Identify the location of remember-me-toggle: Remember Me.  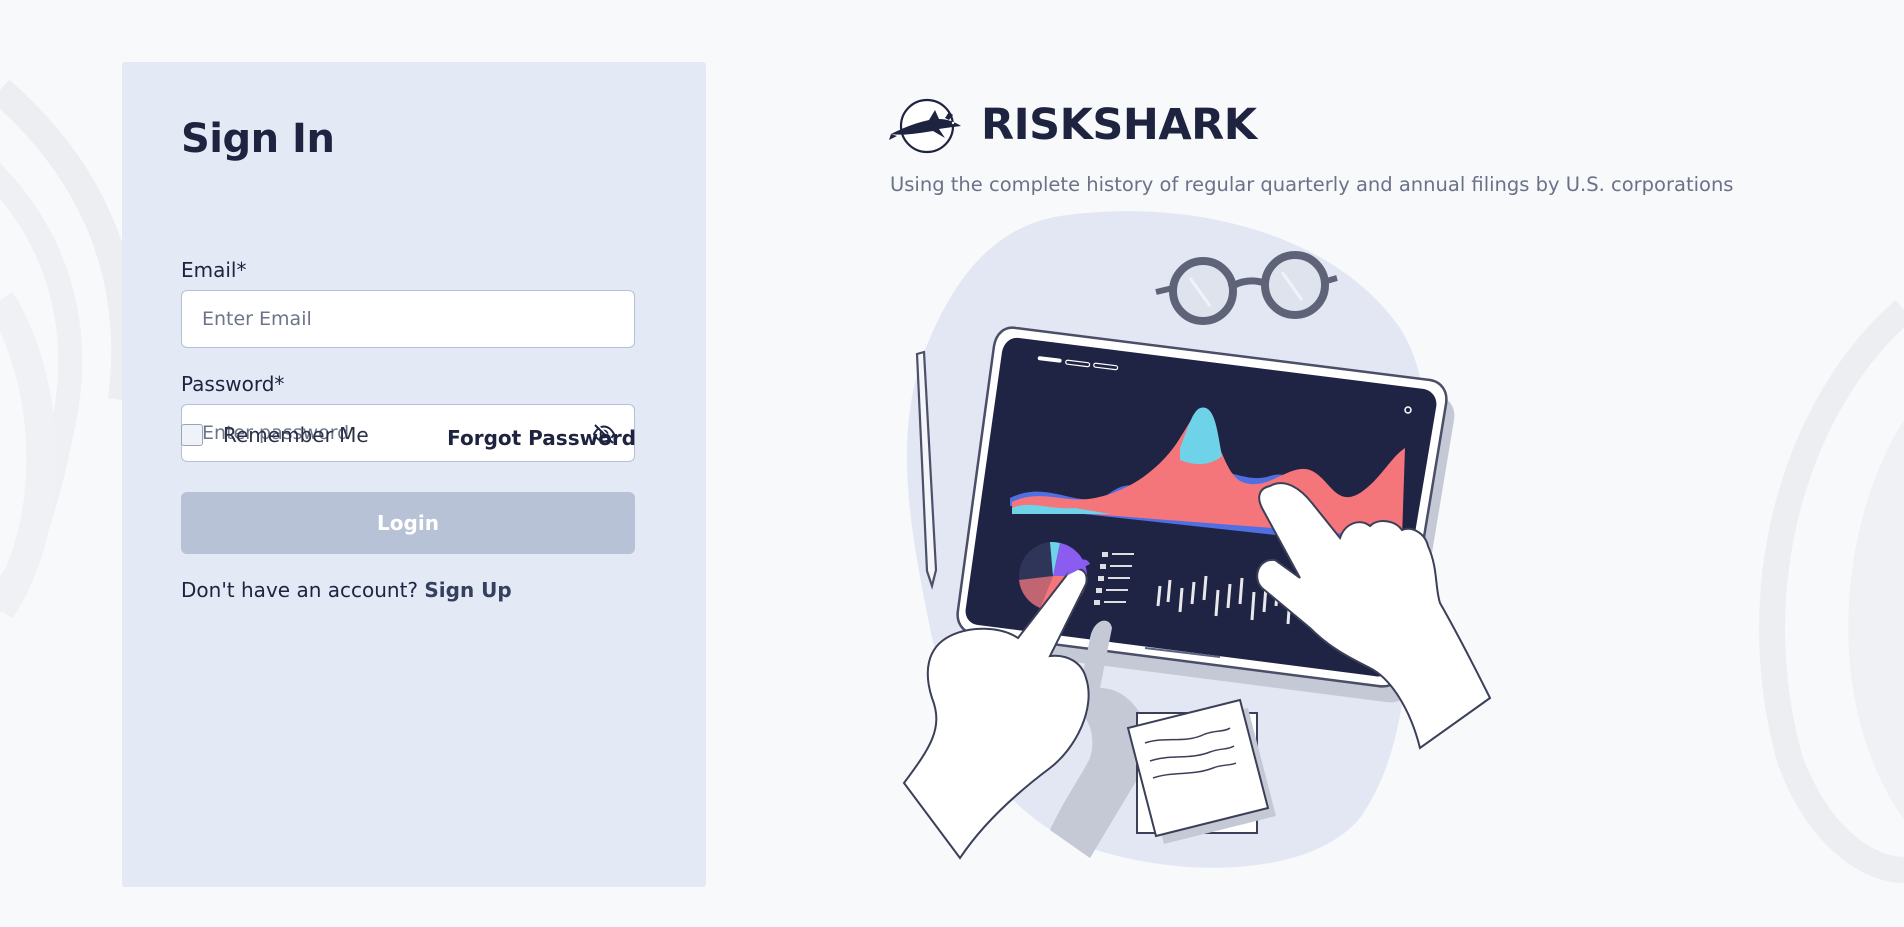
(275, 435).